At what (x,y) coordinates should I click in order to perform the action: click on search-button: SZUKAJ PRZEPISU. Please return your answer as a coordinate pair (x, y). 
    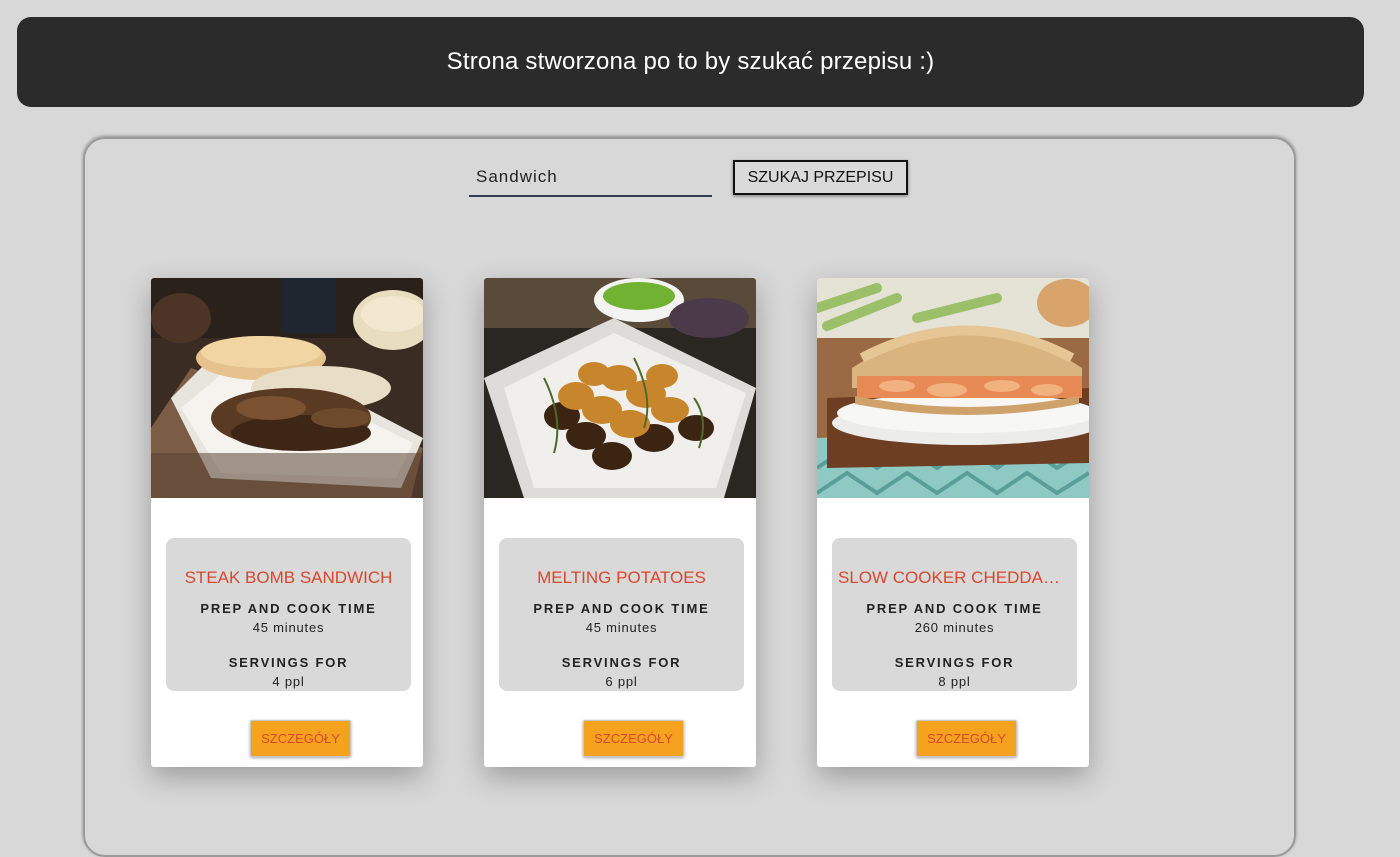
    Looking at the image, I should click on (820, 177).